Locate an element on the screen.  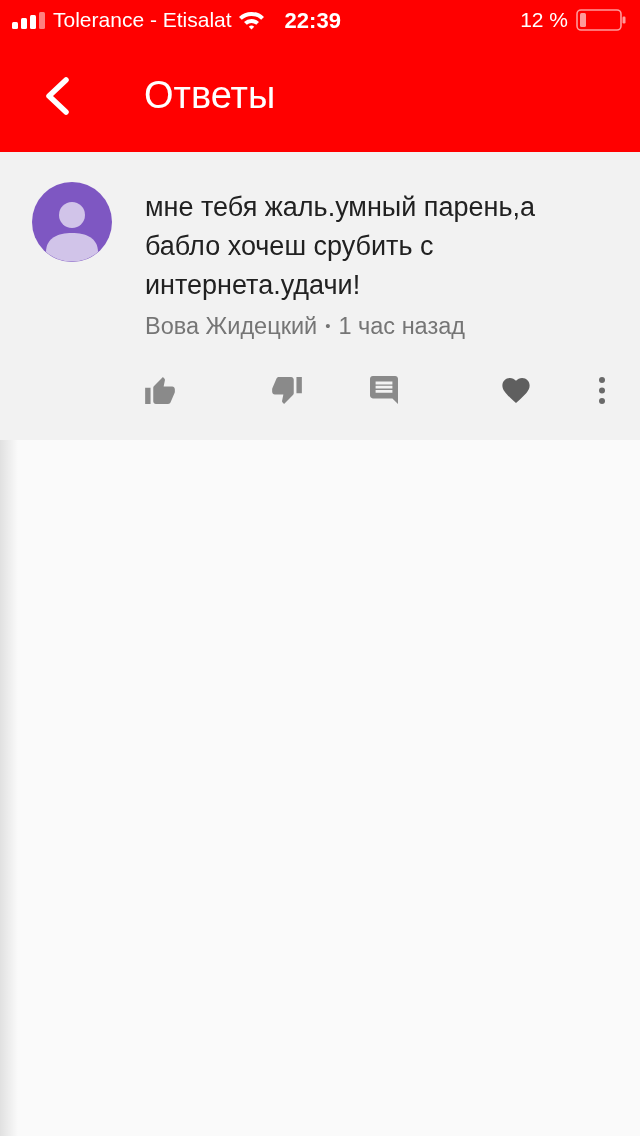
like-button is located at coordinates (160, 390).